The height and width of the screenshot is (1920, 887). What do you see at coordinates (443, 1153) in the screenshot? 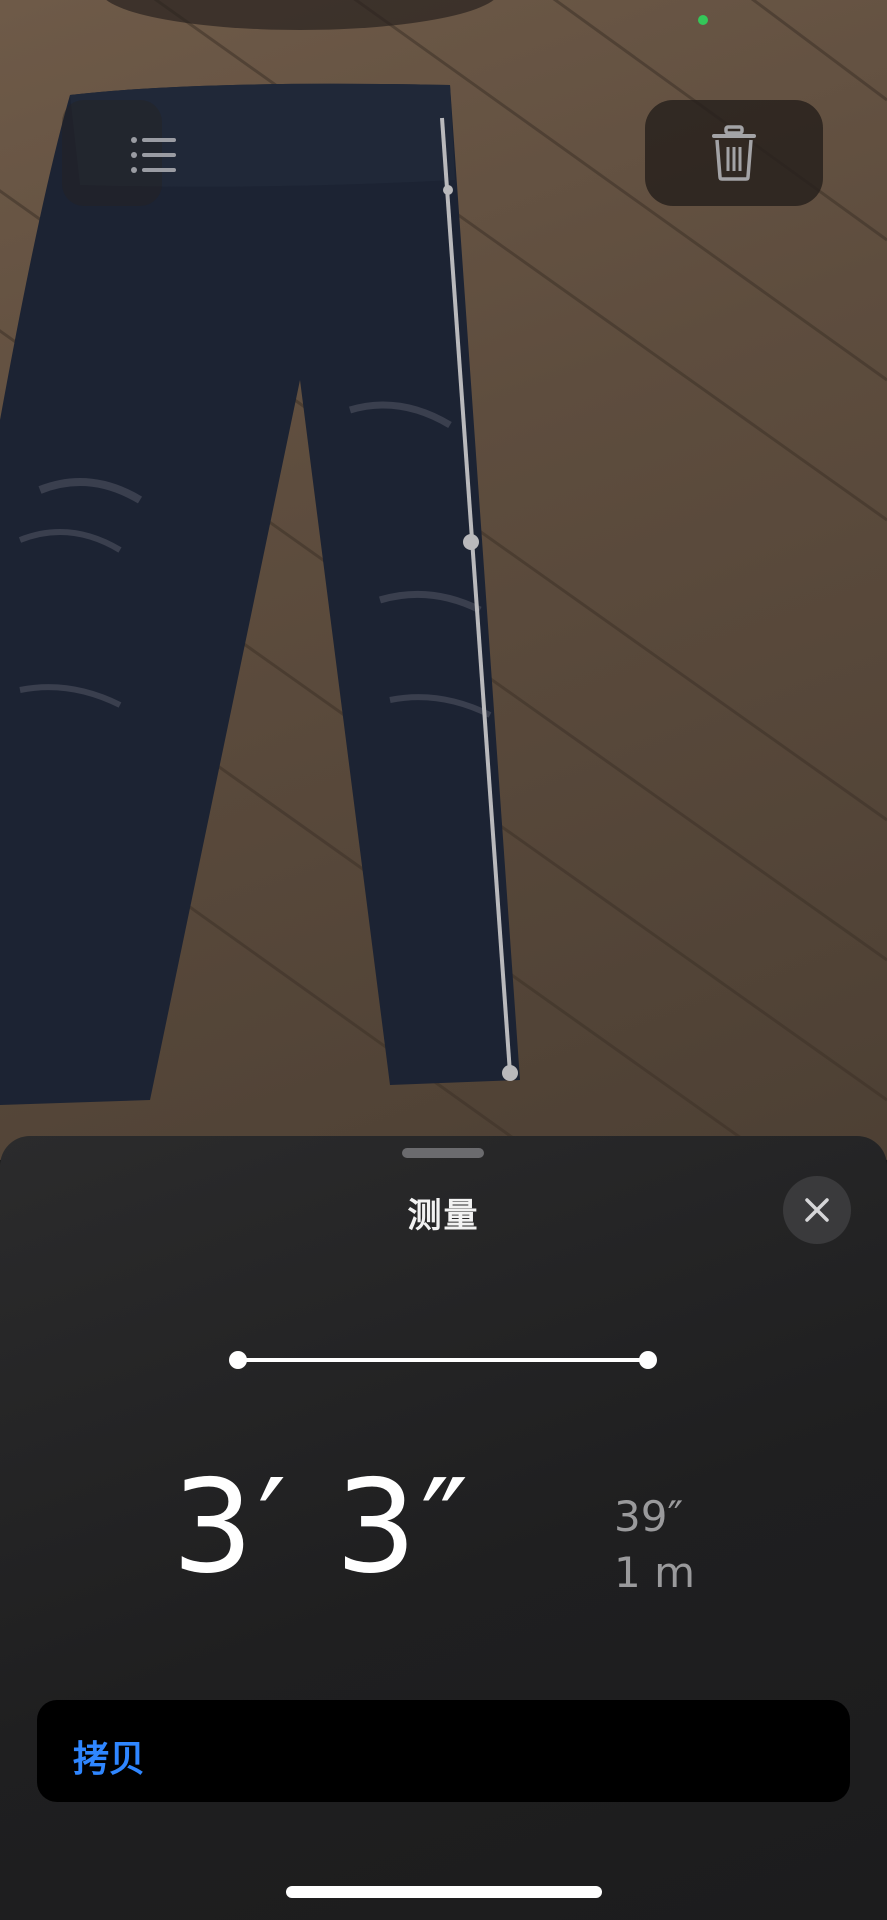
I see `sheet-grabber` at bounding box center [443, 1153].